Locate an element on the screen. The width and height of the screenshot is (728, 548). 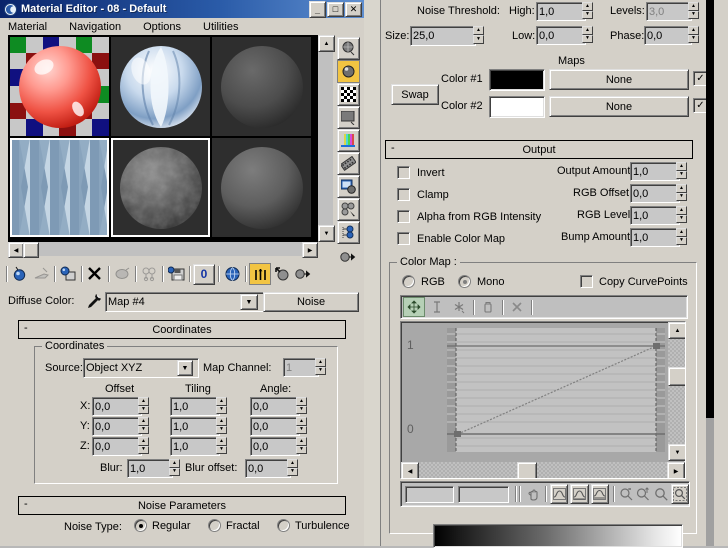
curve-graph-horizontal-scrollbar: ◀ ▶ is located at coordinates (543, 470).